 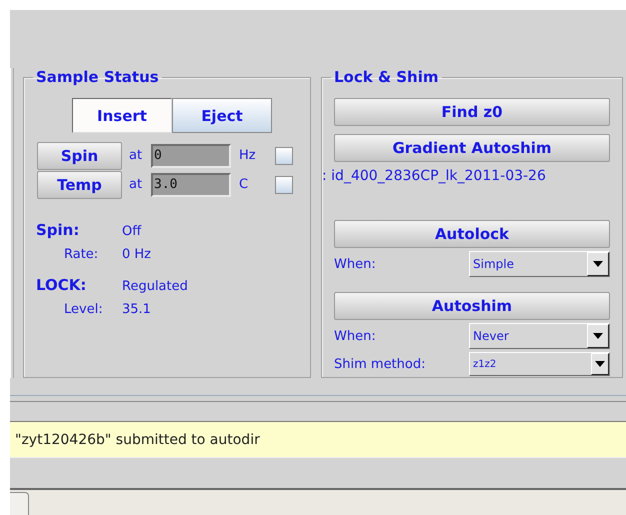 What do you see at coordinates (318, 408) in the screenshot?
I see `splitter-bar` at bounding box center [318, 408].